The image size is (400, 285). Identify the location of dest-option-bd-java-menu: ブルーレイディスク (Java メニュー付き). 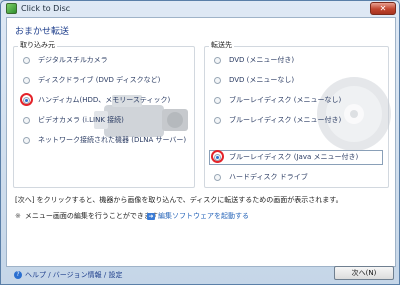
(286, 157).